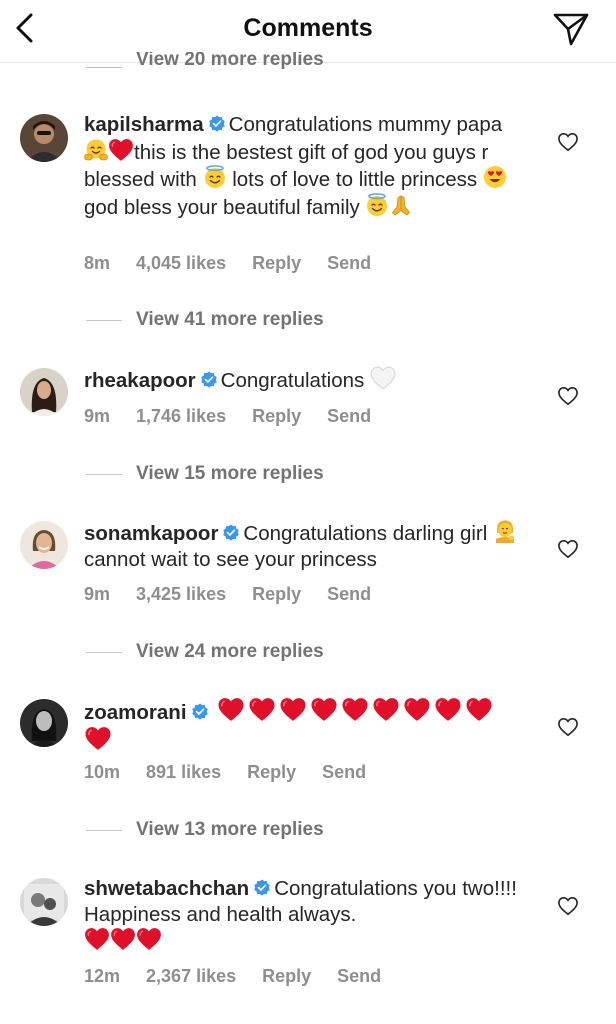 The height and width of the screenshot is (1024, 616). I want to click on comment-time: 8m, so click(97, 263).